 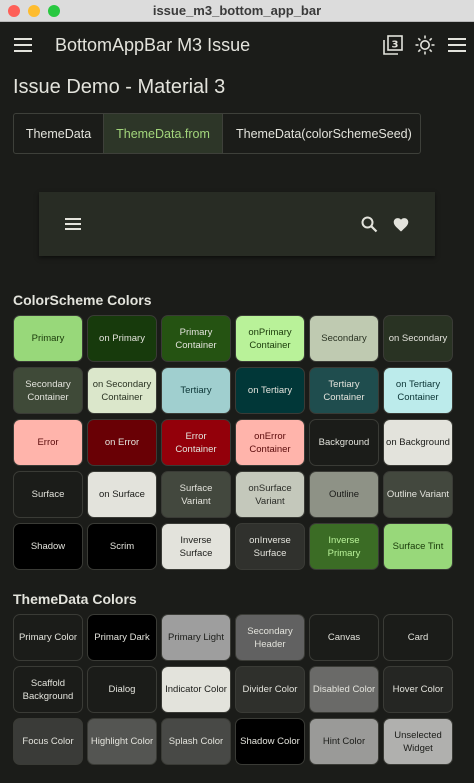 I want to click on theme-swatch-divider-color: Divider Color, so click(x=270, y=689).